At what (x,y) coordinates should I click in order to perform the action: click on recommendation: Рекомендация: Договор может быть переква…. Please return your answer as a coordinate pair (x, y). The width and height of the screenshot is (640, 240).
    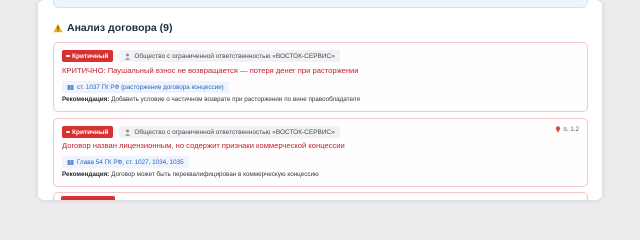
    Looking at the image, I should click on (190, 174).